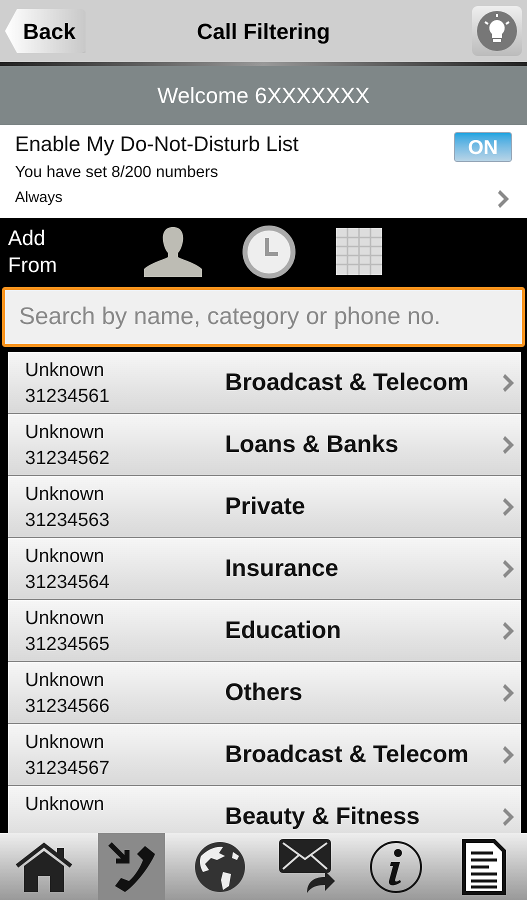  I want to click on dnd-panel: Enable My Do-Not-Disturb List You have set 8/200 numbers Always ON, so click(263, 171).